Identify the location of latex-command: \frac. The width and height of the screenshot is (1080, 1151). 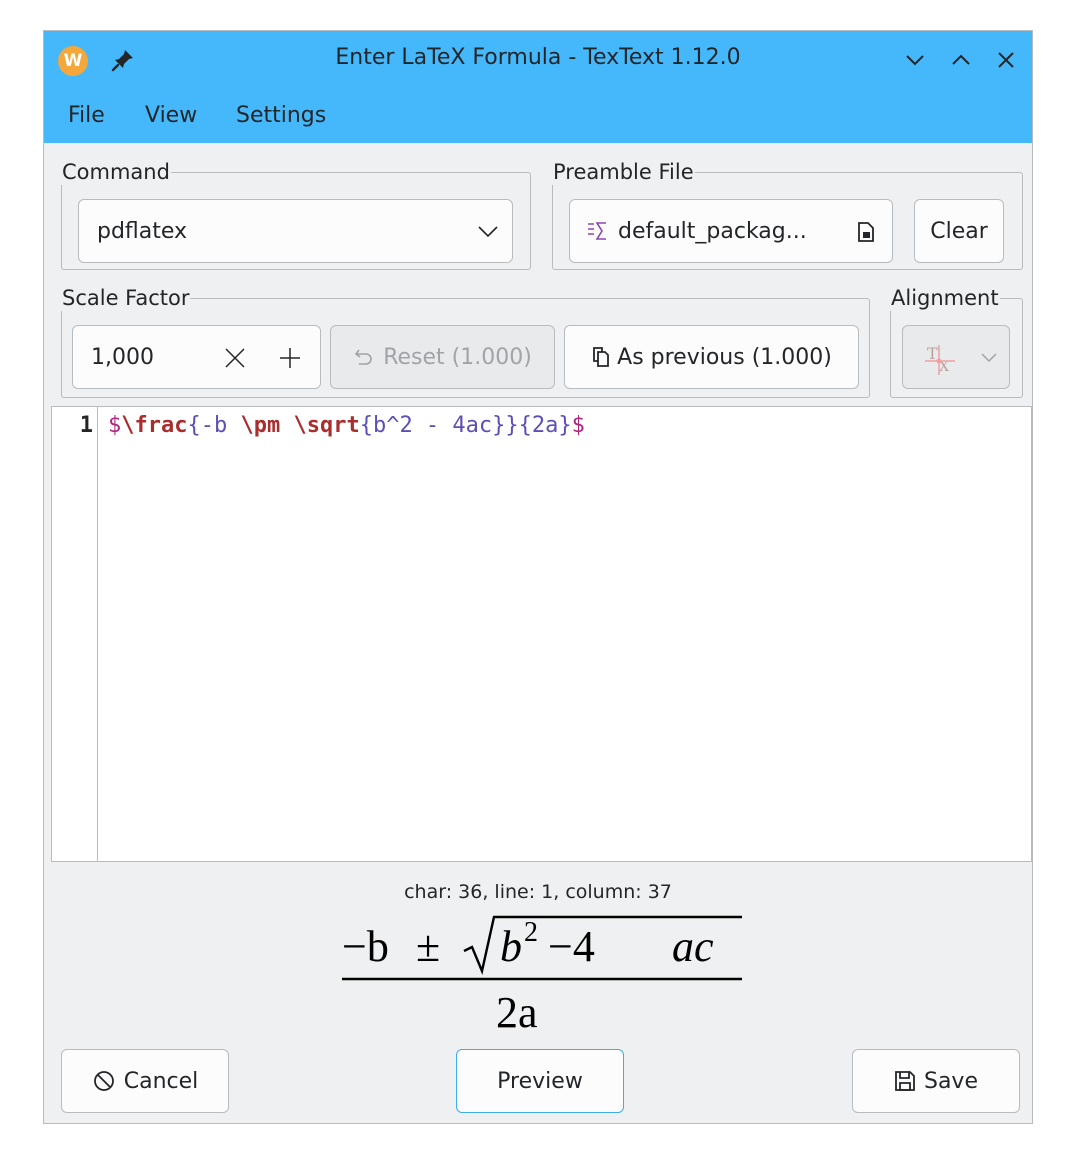
(154, 425).